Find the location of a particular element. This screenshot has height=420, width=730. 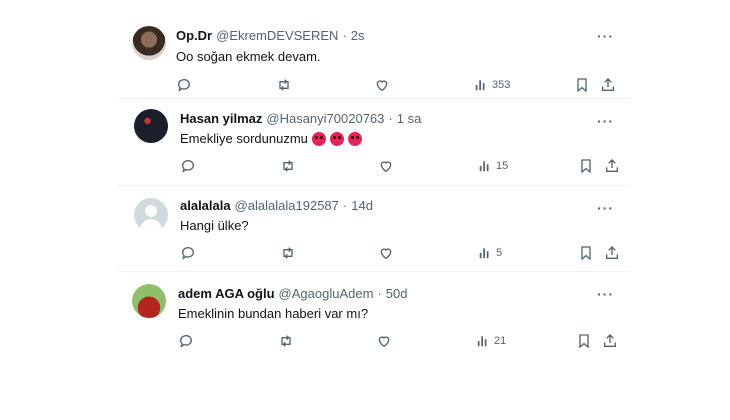

tweet-text: Emeklinin bundan haberi var mı? is located at coordinates (273, 313).